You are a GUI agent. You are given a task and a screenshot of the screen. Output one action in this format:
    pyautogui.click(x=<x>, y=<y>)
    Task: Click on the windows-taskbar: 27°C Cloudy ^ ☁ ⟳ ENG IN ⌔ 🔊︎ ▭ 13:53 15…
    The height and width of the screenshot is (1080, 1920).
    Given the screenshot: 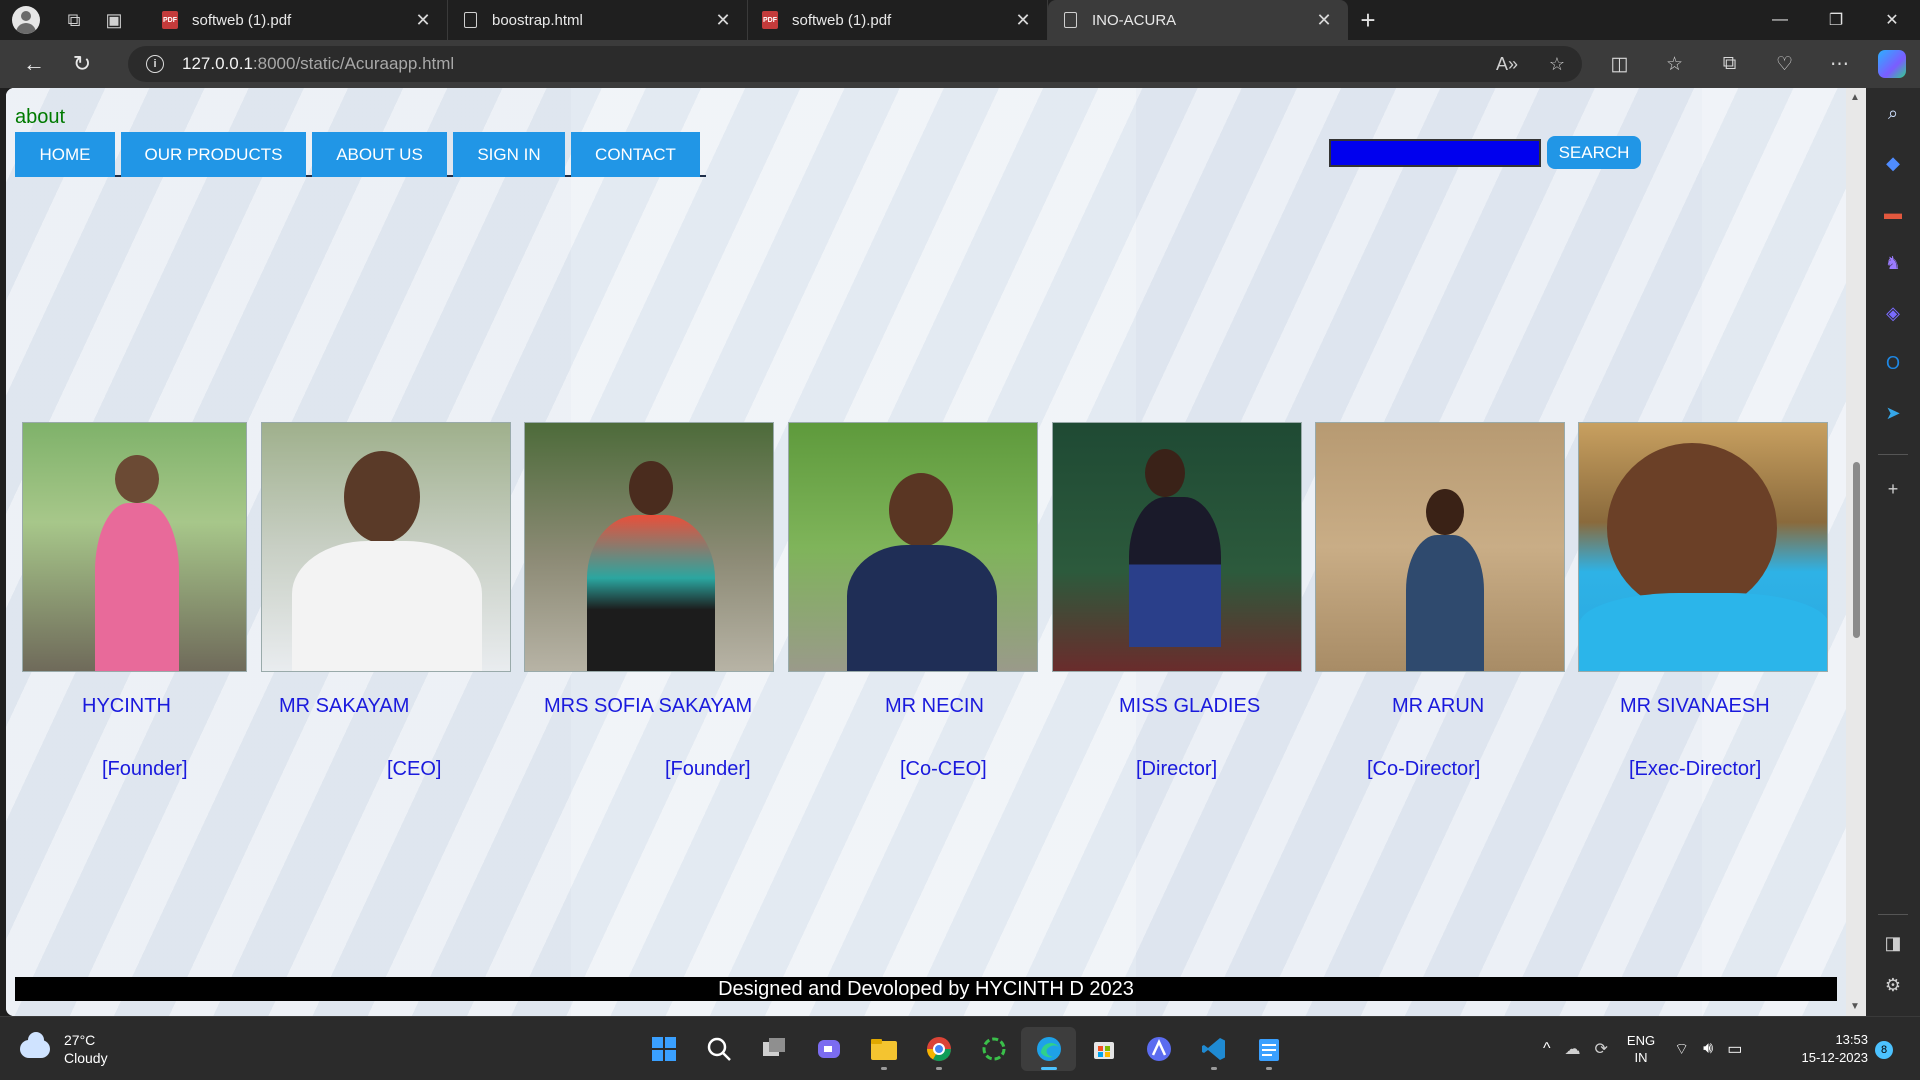 What is the action you would take?
    pyautogui.click(x=960, y=1048)
    